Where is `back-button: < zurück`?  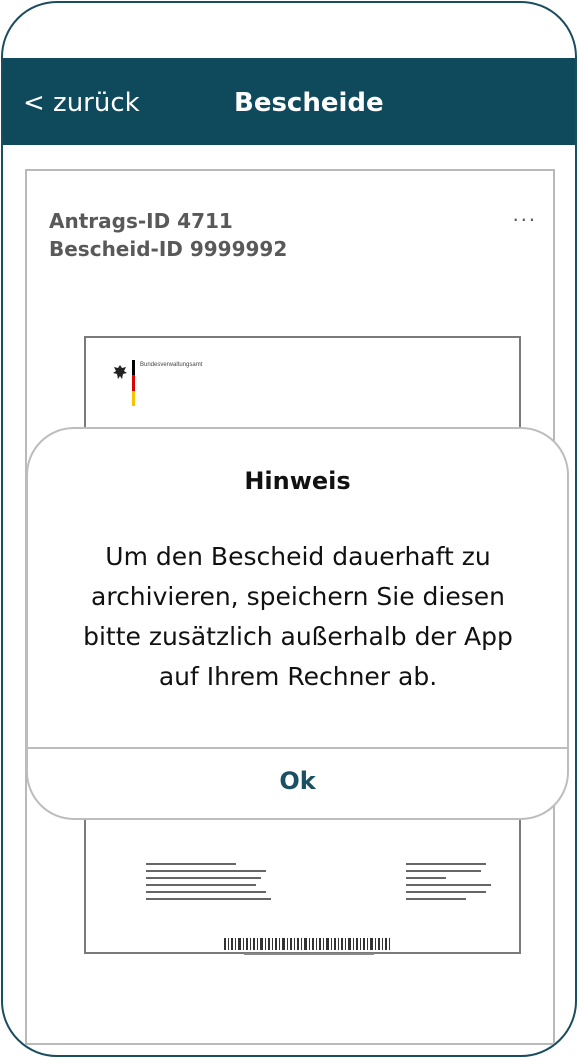
back-button: < zurück is located at coordinates (81, 103).